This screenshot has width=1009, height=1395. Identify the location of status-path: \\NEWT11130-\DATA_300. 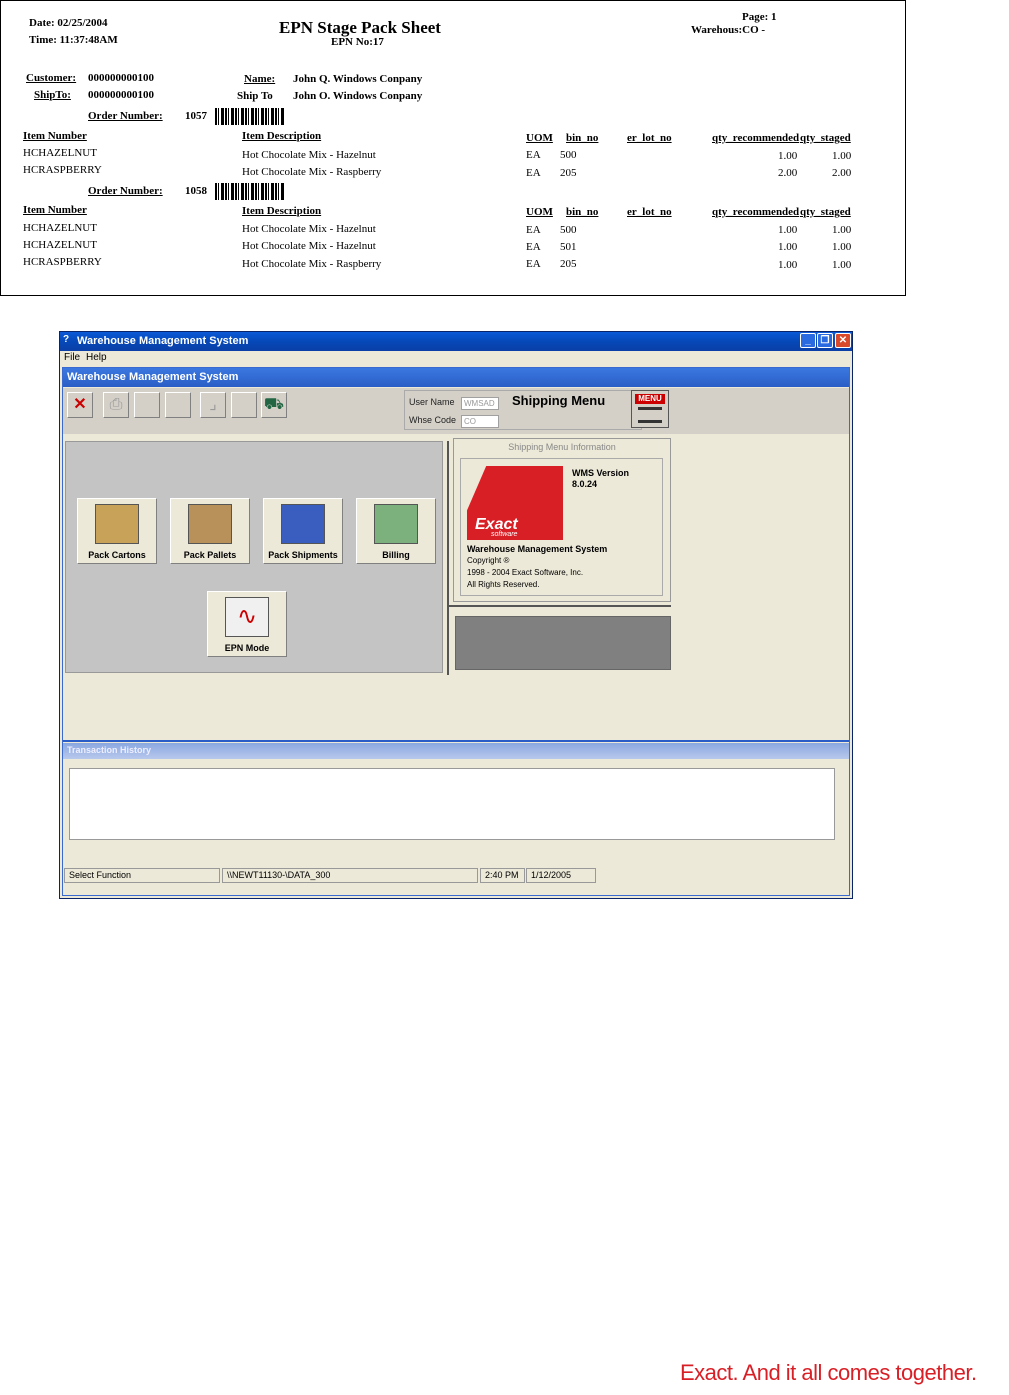
(350, 875).